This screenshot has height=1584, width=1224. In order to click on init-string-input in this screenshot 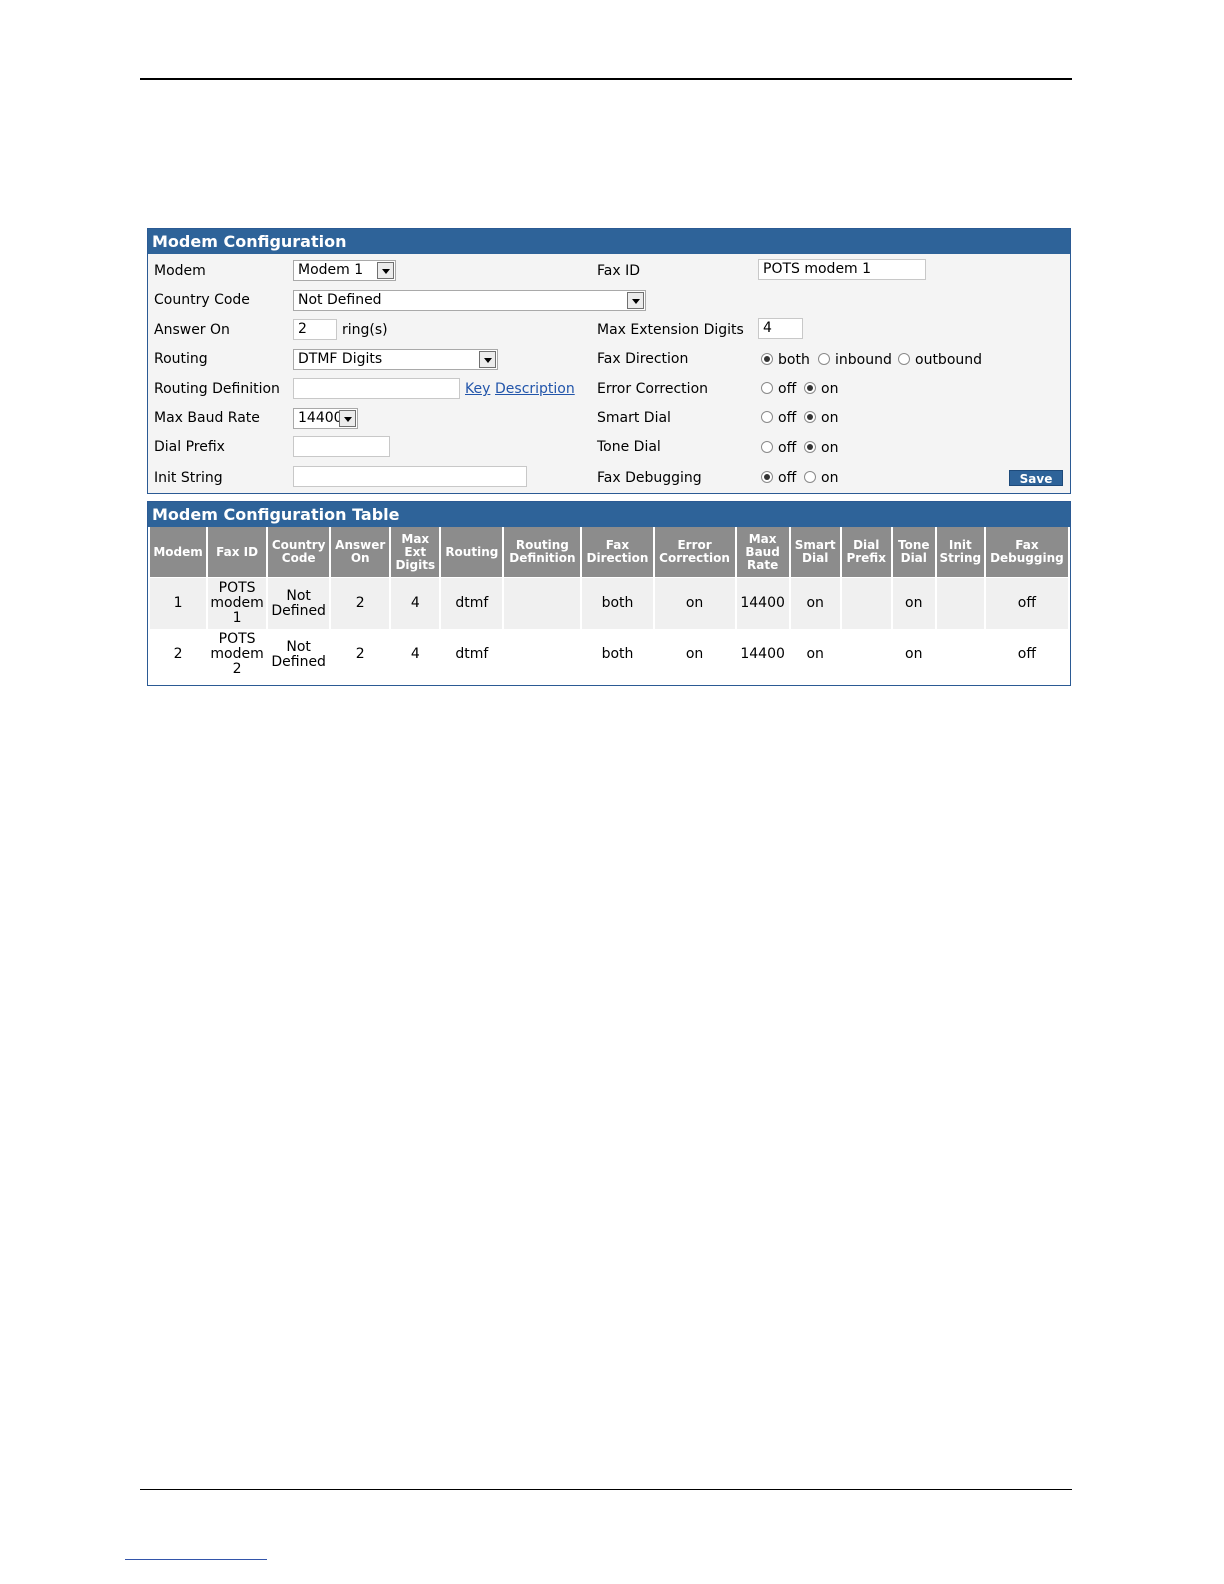, I will do `click(410, 476)`.